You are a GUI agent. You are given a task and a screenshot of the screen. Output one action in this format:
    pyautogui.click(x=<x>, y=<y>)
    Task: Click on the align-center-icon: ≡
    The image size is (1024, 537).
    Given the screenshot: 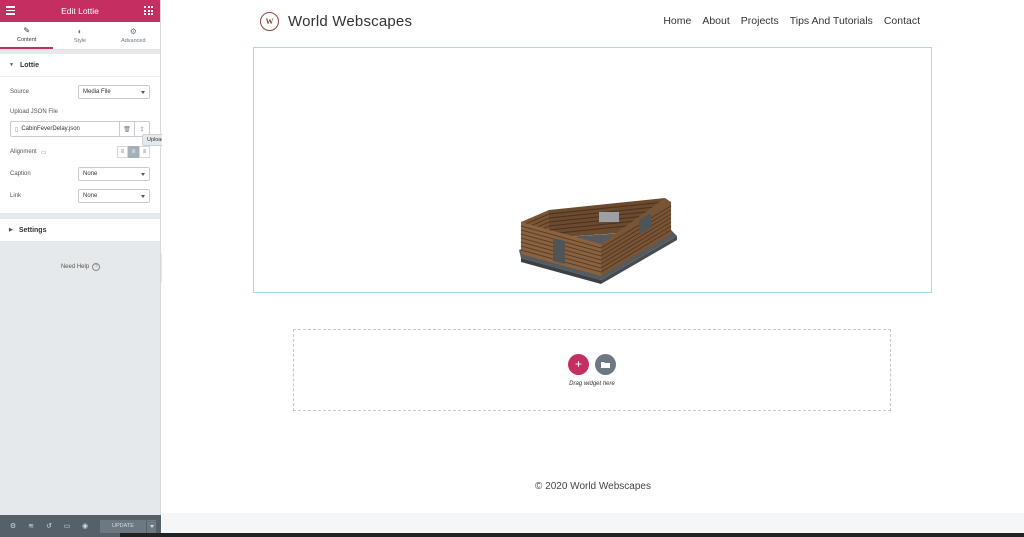 What is the action you would take?
    pyautogui.click(x=133, y=152)
    